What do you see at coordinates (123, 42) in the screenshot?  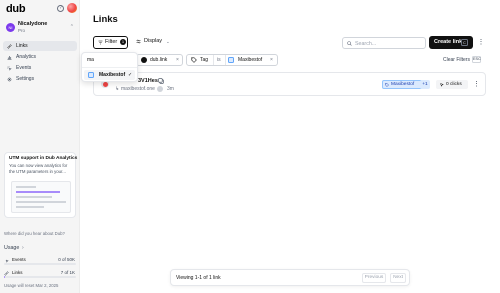 I see `filter-count-badge: 1` at bounding box center [123, 42].